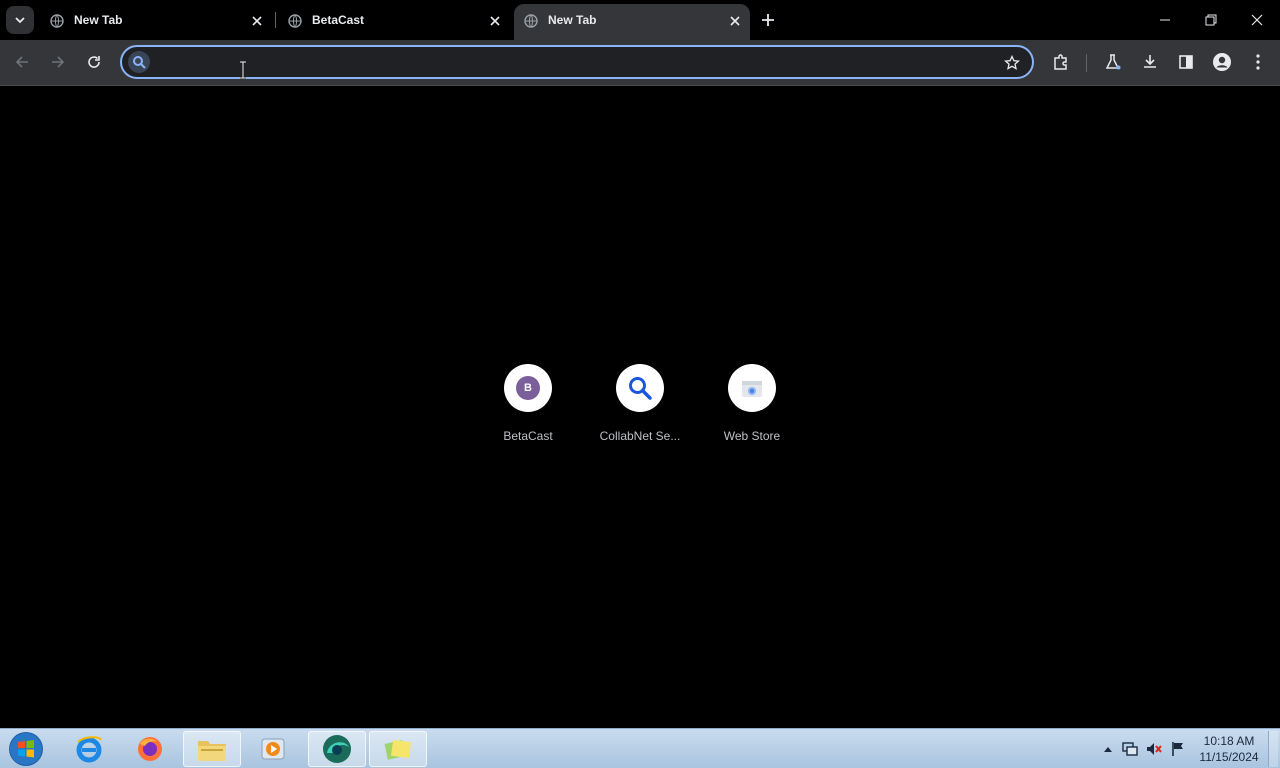  I want to click on extensions-button, so click(1061, 62).